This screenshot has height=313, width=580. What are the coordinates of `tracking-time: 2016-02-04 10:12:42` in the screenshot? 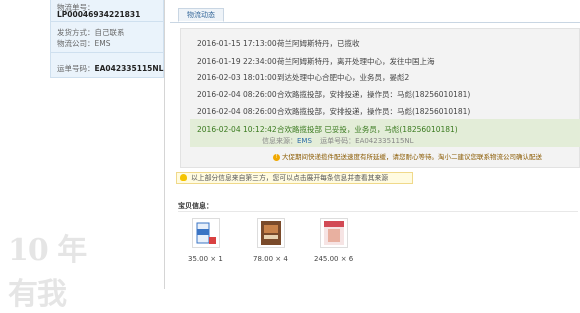 It's located at (237, 129).